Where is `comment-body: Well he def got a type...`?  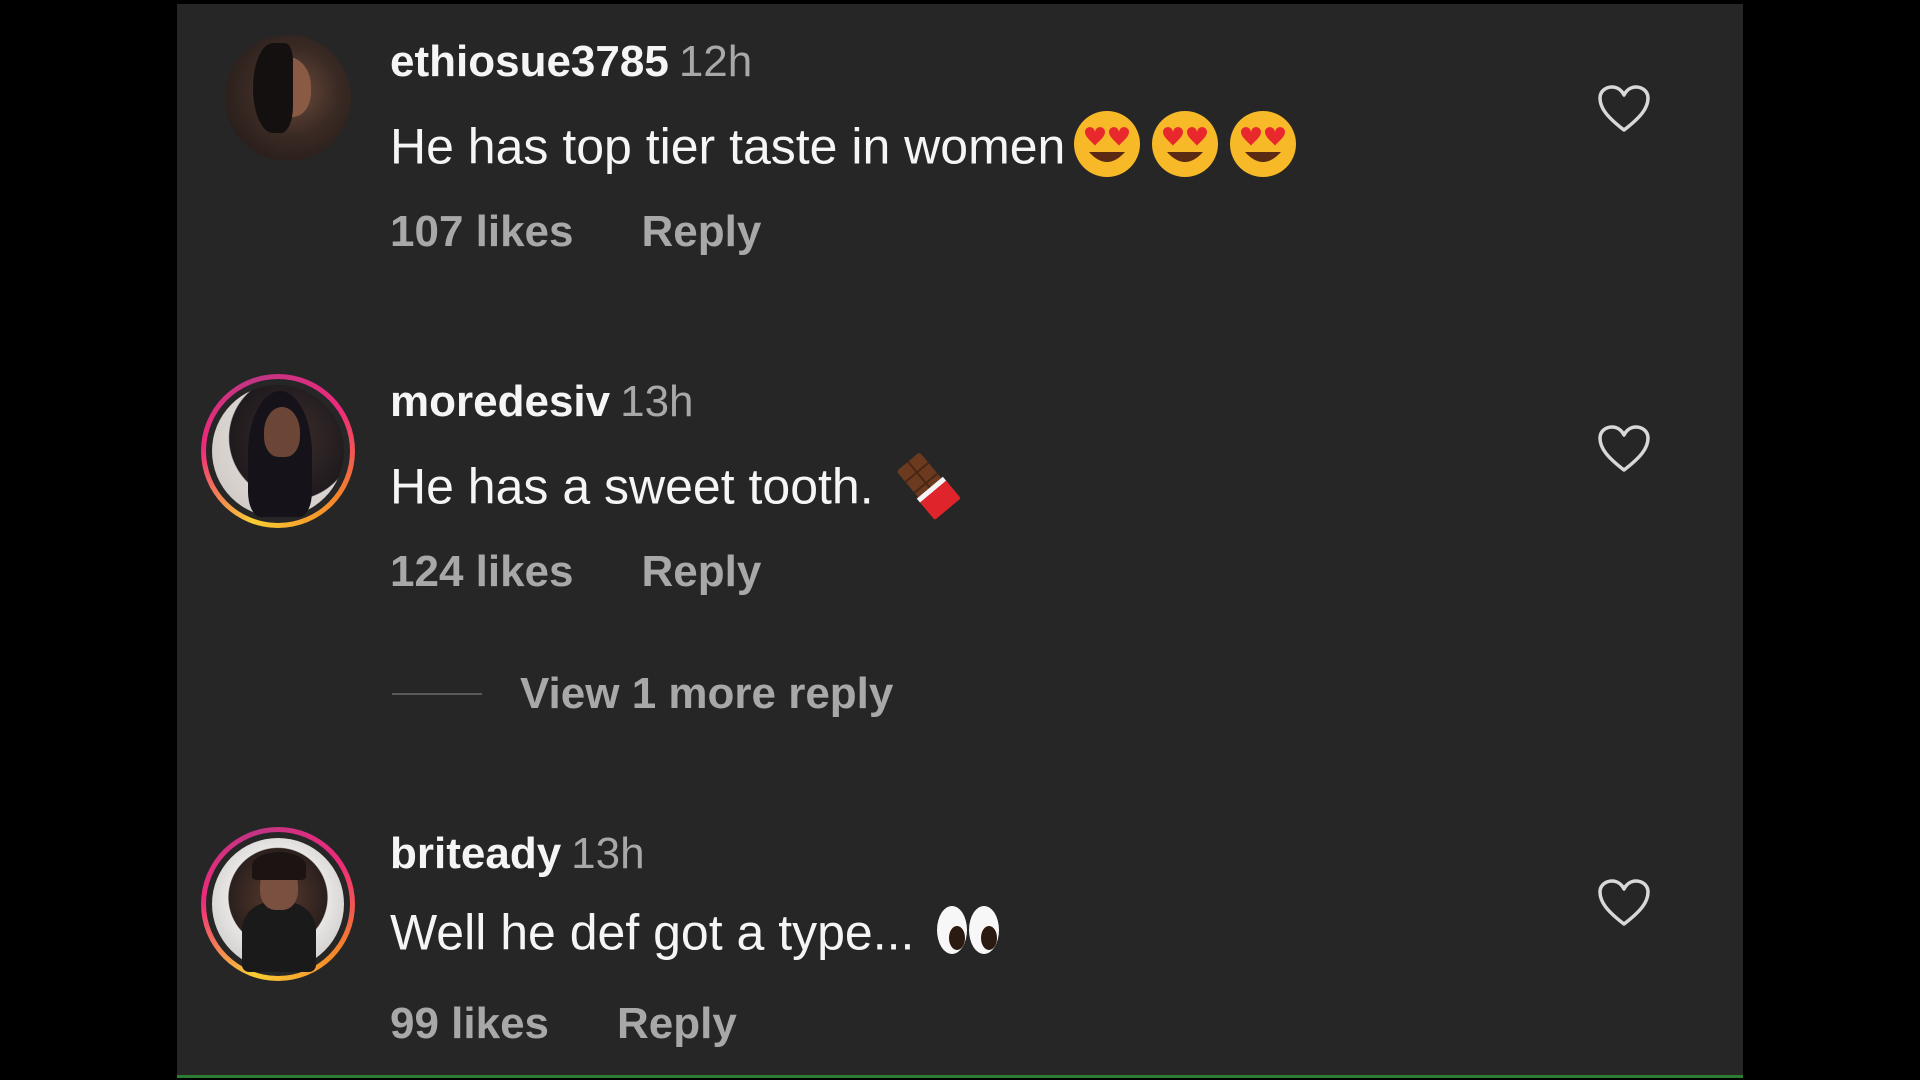
comment-body: Well he def got a type... is located at coordinates (652, 932).